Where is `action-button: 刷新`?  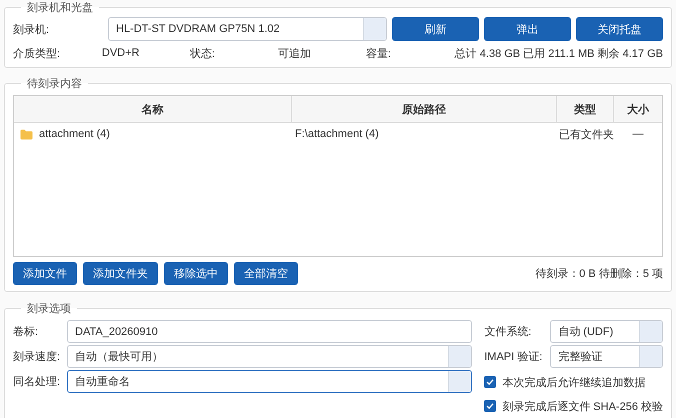 action-button: 刷新 is located at coordinates (435, 29).